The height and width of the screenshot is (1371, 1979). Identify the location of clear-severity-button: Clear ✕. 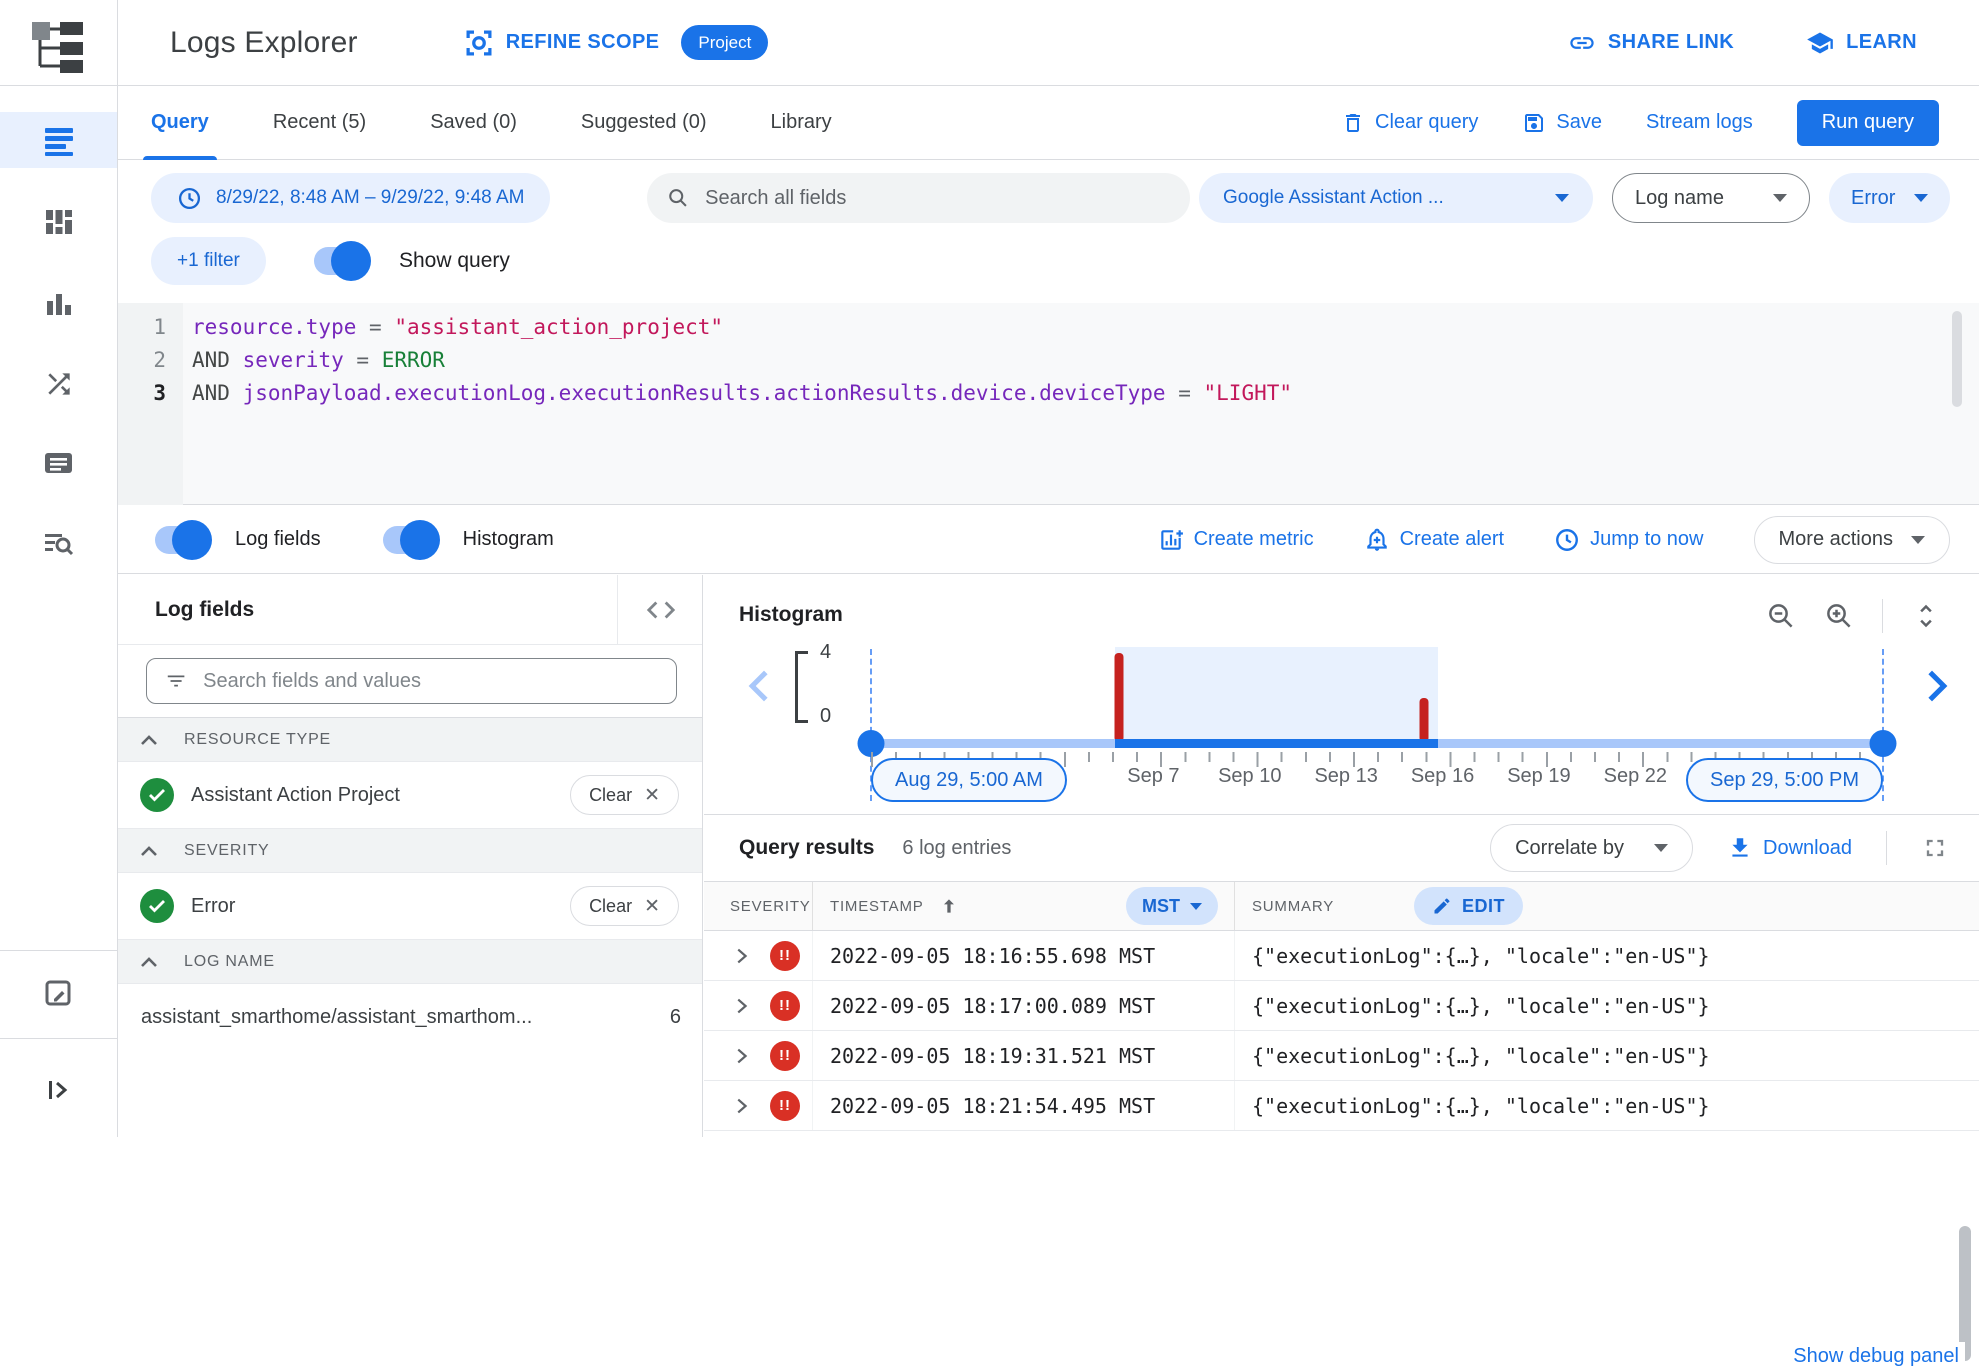
(624, 906).